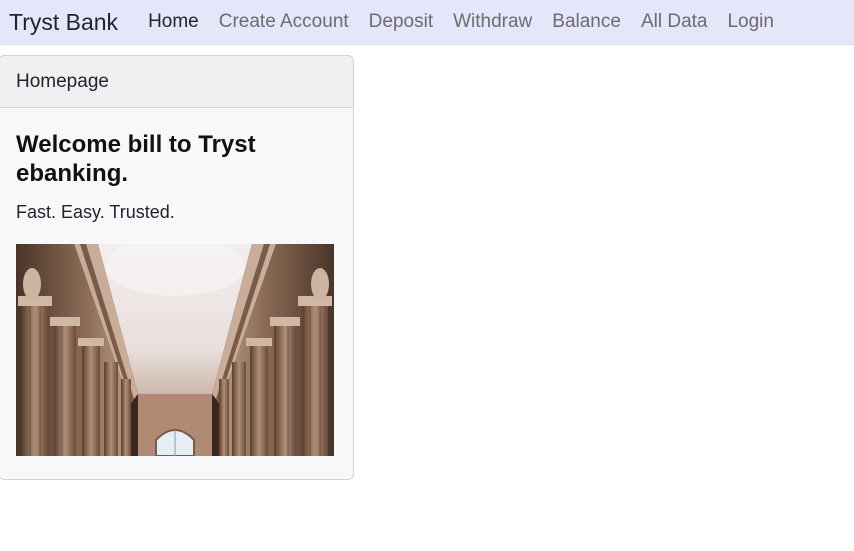 The width and height of the screenshot is (854, 551). Describe the element at coordinates (284, 22) in the screenshot. I see `nav-link-create-account: Create Account` at that location.